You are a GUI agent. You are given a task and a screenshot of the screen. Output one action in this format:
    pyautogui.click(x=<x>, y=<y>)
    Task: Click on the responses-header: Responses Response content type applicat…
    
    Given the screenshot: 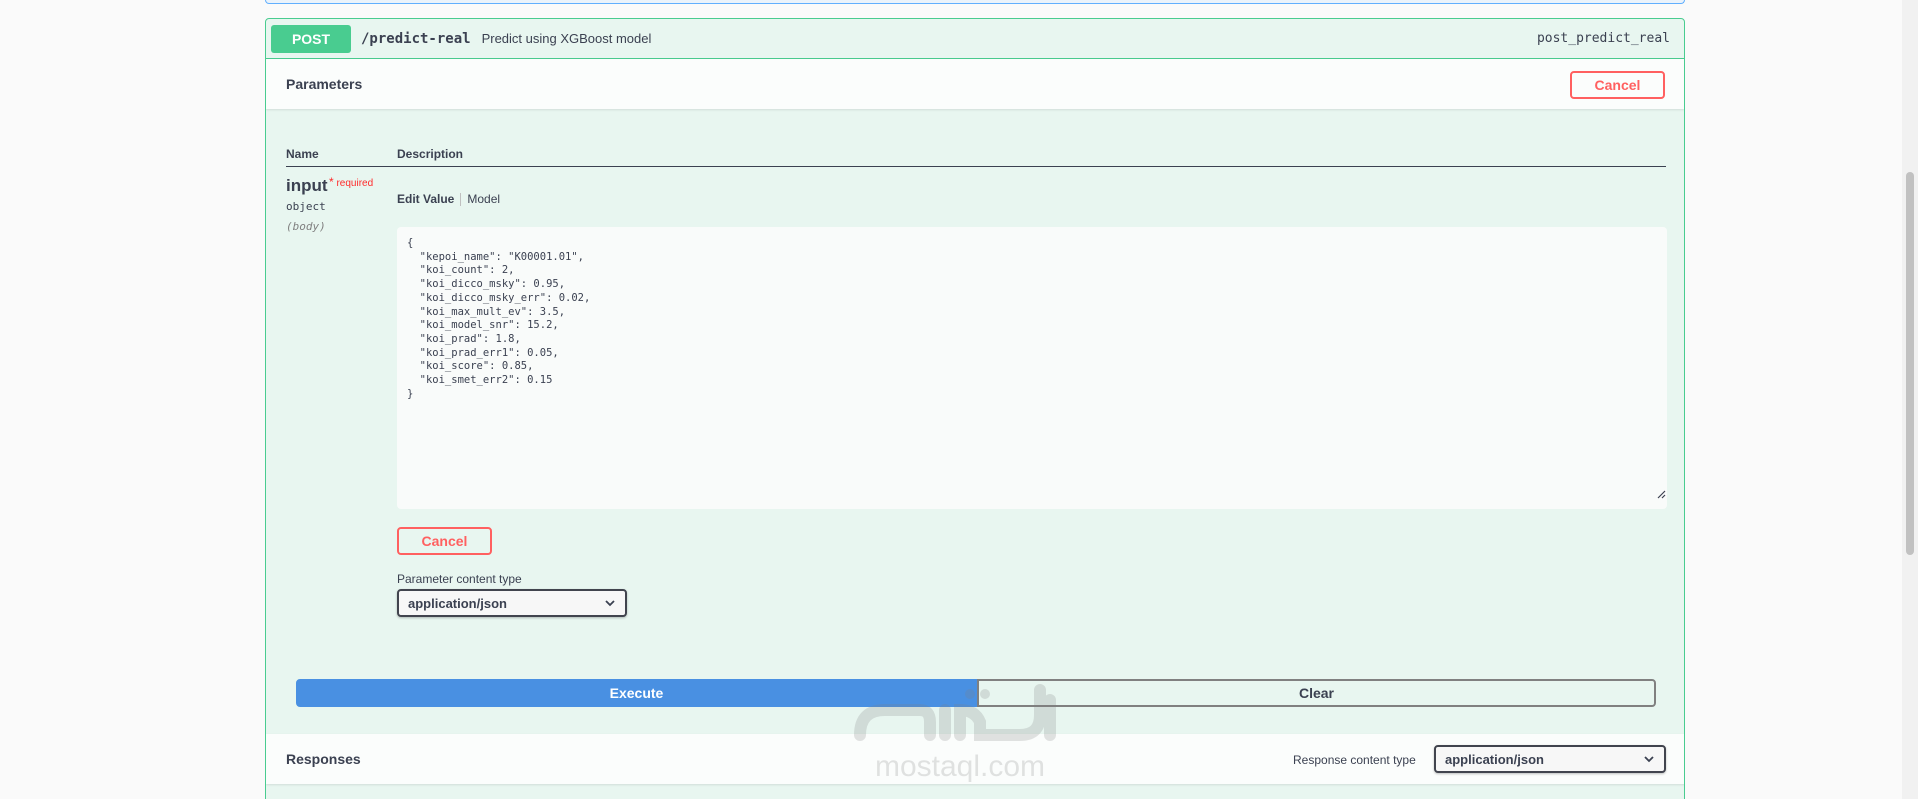 What is the action you would take?
    pyautogui.click(x=975, y=759)
    